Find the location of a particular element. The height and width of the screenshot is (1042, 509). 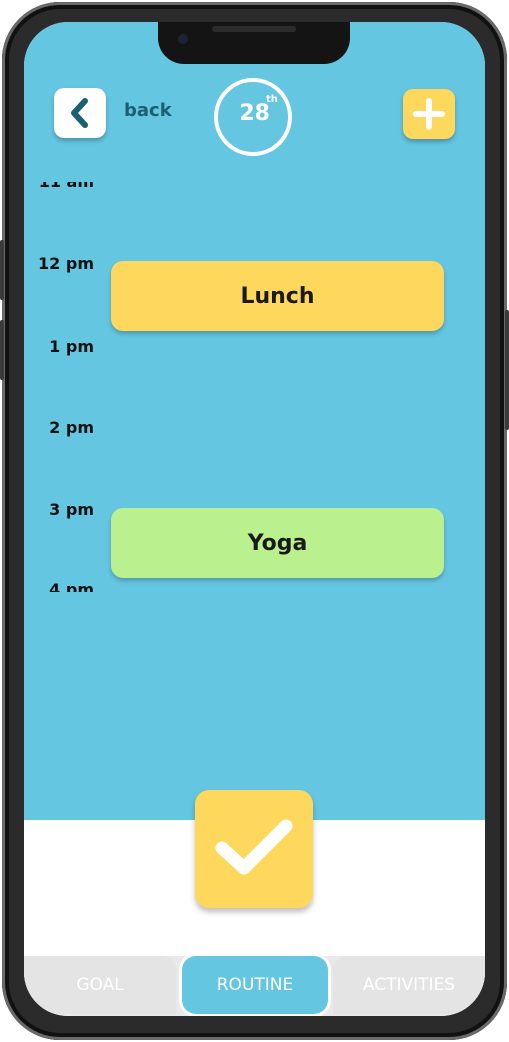

event-lunch: Lunch is located at coordinates (277, 296).